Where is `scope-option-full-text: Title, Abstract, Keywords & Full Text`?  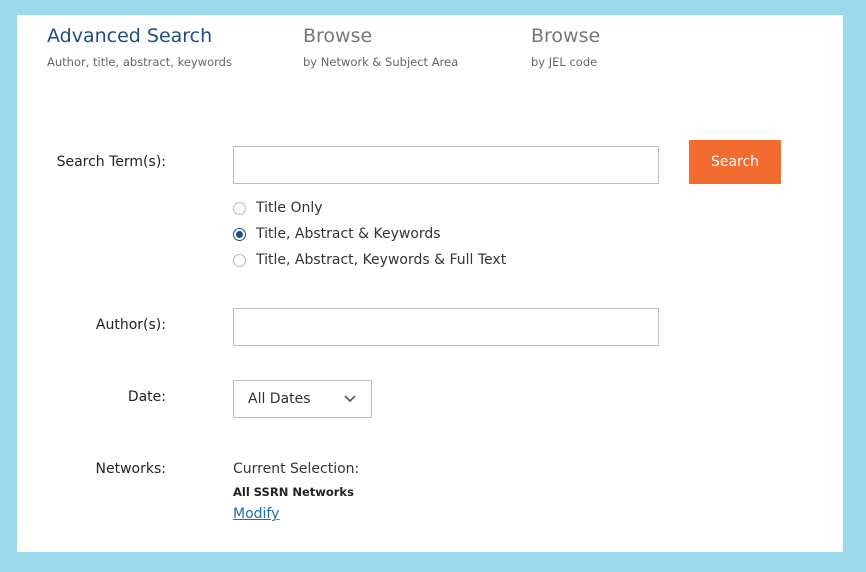 scope-option-full-text: Title, Abstract, Keywords & Full Text is located at coordinates (369, 260).